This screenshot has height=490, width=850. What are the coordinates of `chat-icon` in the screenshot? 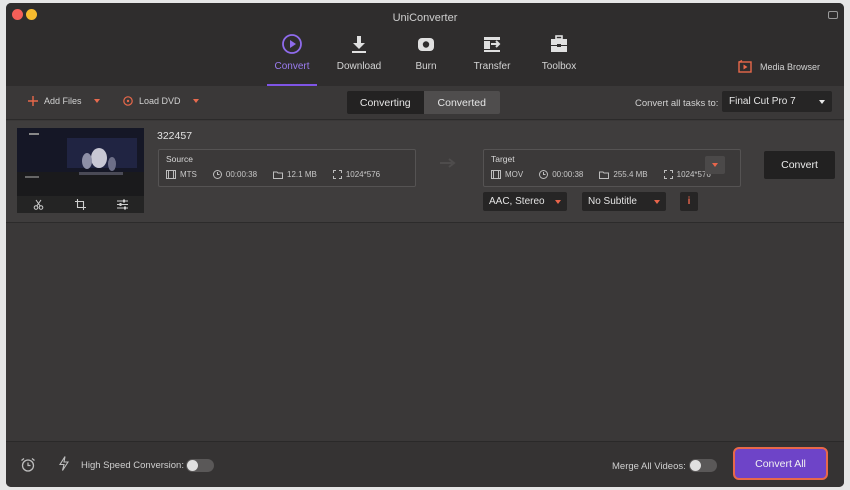 It's located at (833, 15).